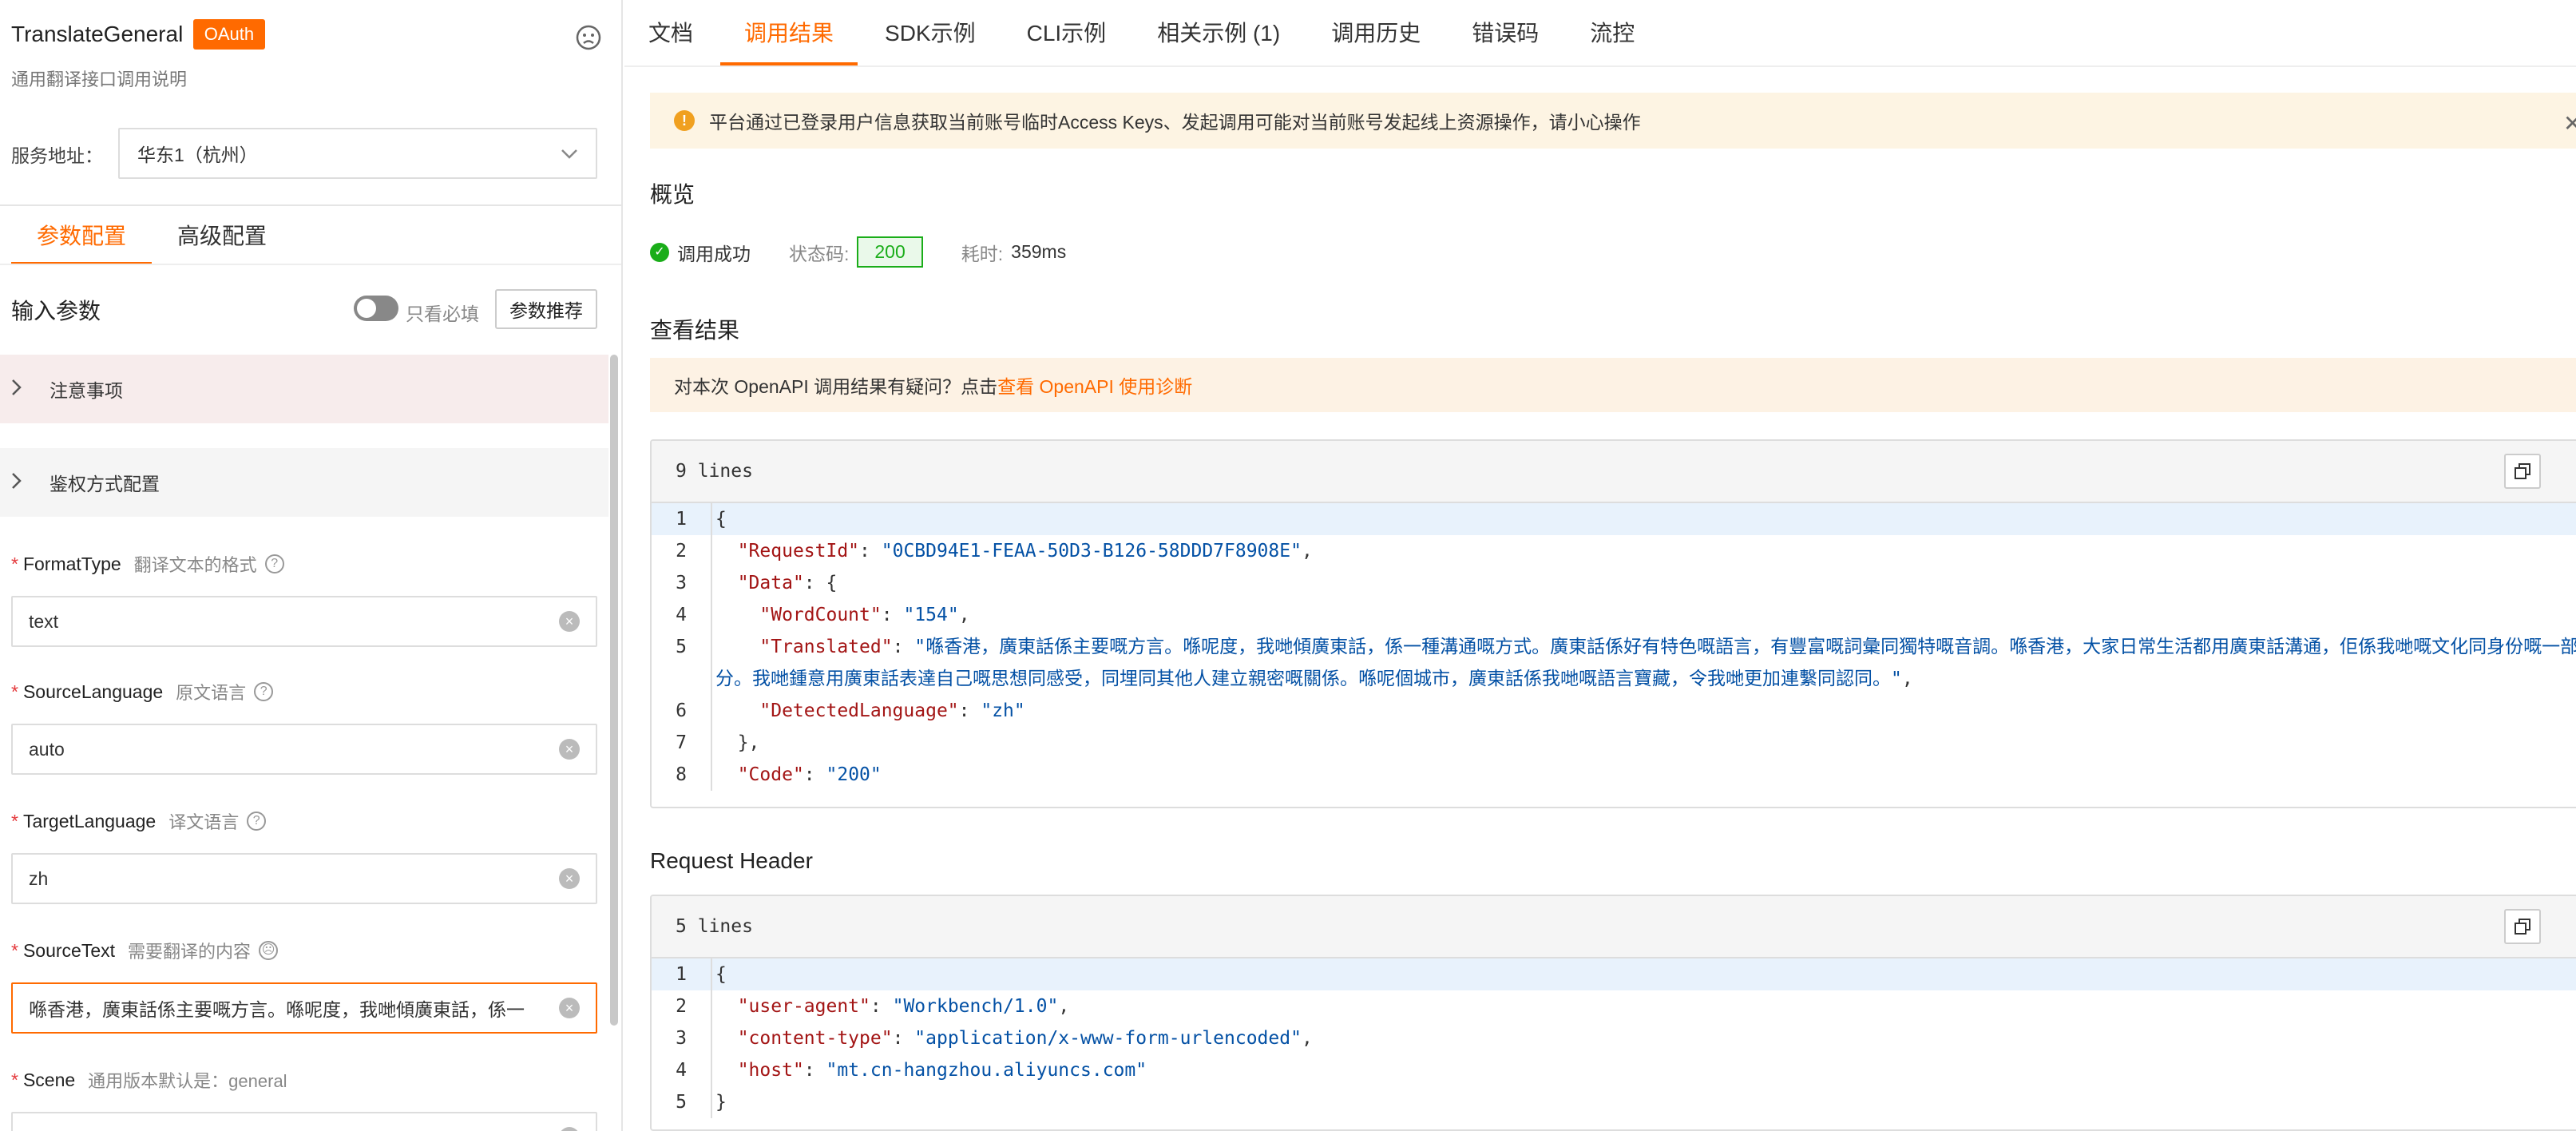 The image size is (2576, 1131). Describe the element at coordinates (1614, 1102) in the screenshot. I see `code-line: 5}` at that location.